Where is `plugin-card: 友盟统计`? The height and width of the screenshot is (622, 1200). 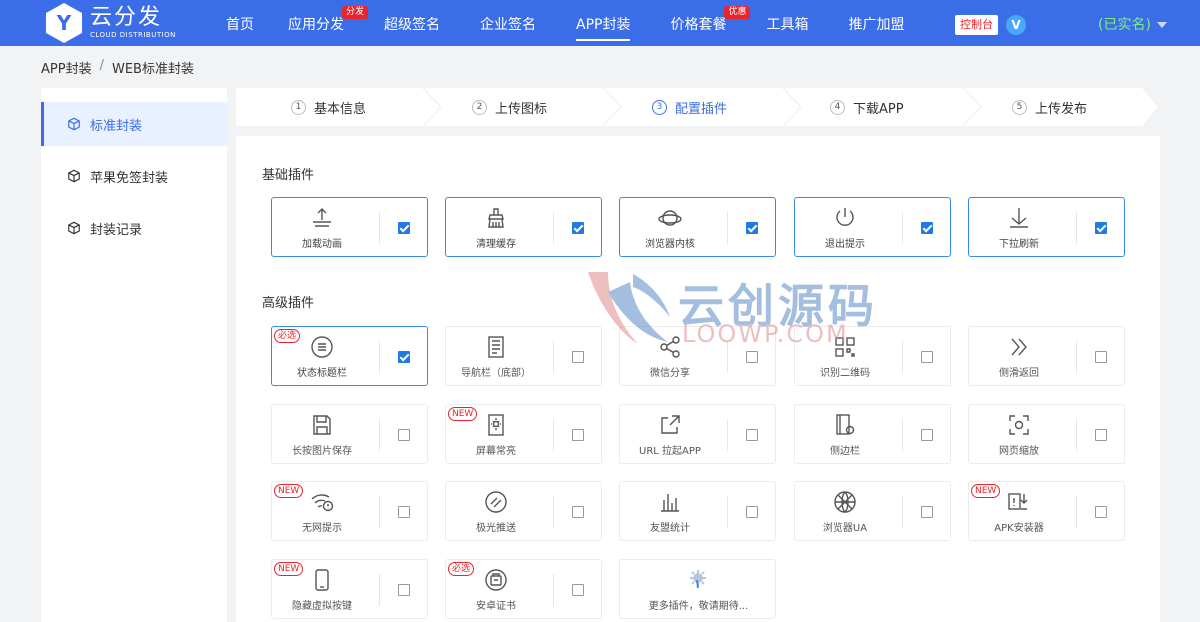
plugin-card: 友盟统计 is located at coordinates (697, 511).